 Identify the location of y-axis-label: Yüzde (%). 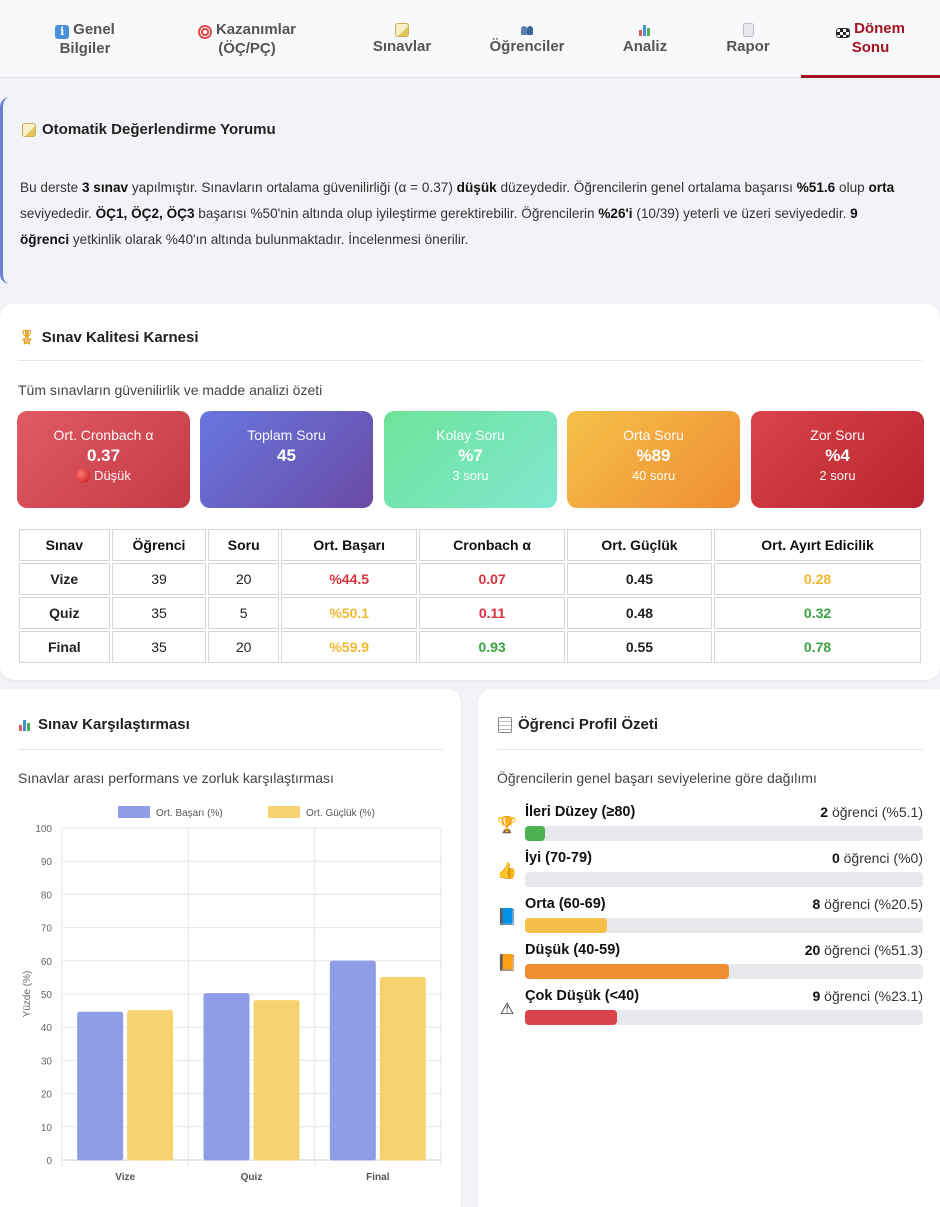
(27, 994).